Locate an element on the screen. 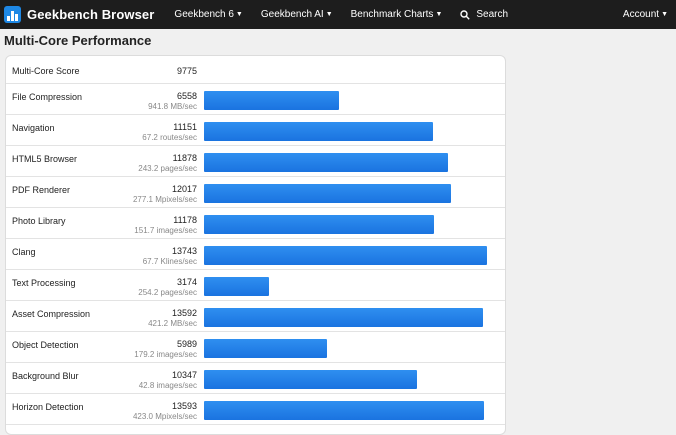 The height and width of the screenshot is (435, 676). benchmark-rate: 421.2 MB/sec is located at coordinates (172, 323).